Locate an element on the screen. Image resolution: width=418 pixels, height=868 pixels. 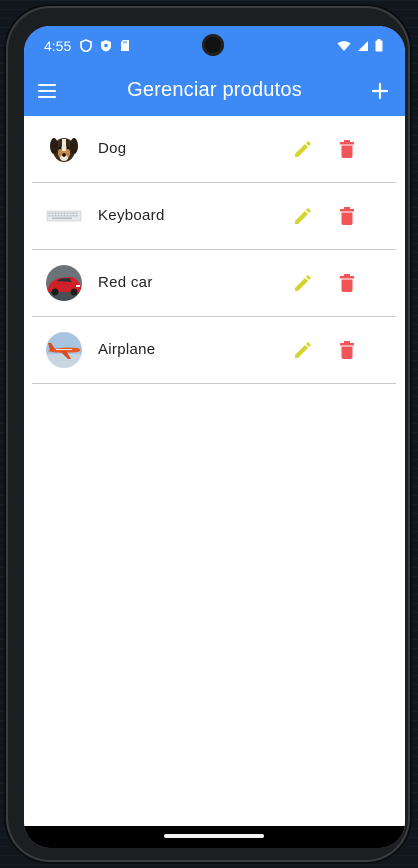
plus-icon is located at coordinates (380, 91).